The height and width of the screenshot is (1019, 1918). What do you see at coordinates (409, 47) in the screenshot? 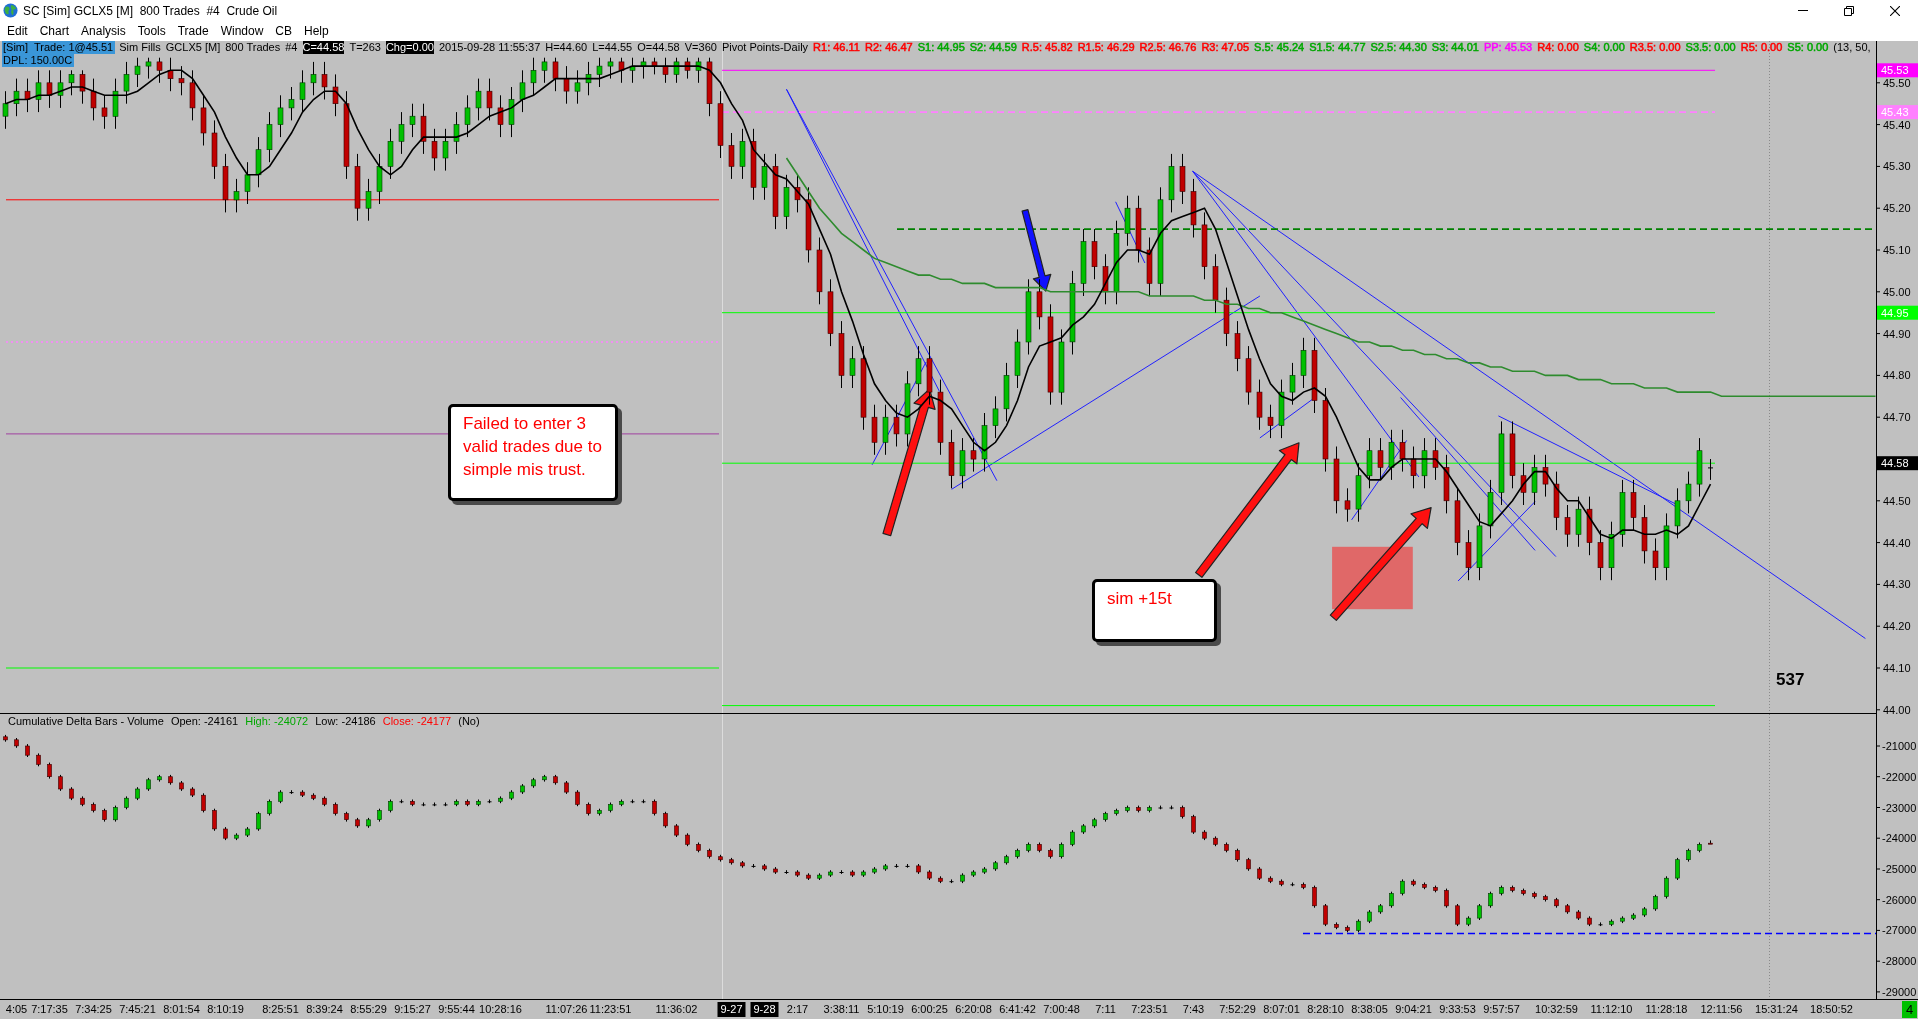
I see `chart-readout: Chg=0.00` at bounding box center [409, 47].